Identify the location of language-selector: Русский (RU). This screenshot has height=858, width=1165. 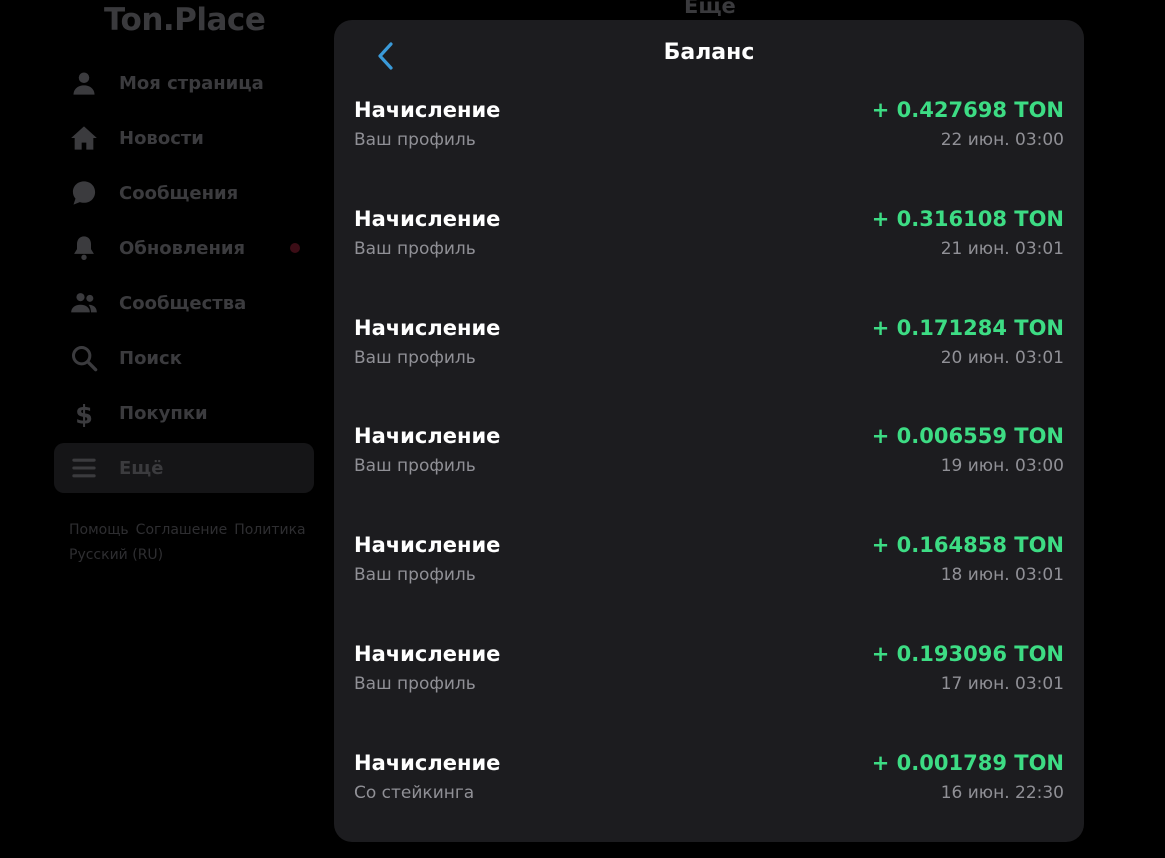
(116, 555).